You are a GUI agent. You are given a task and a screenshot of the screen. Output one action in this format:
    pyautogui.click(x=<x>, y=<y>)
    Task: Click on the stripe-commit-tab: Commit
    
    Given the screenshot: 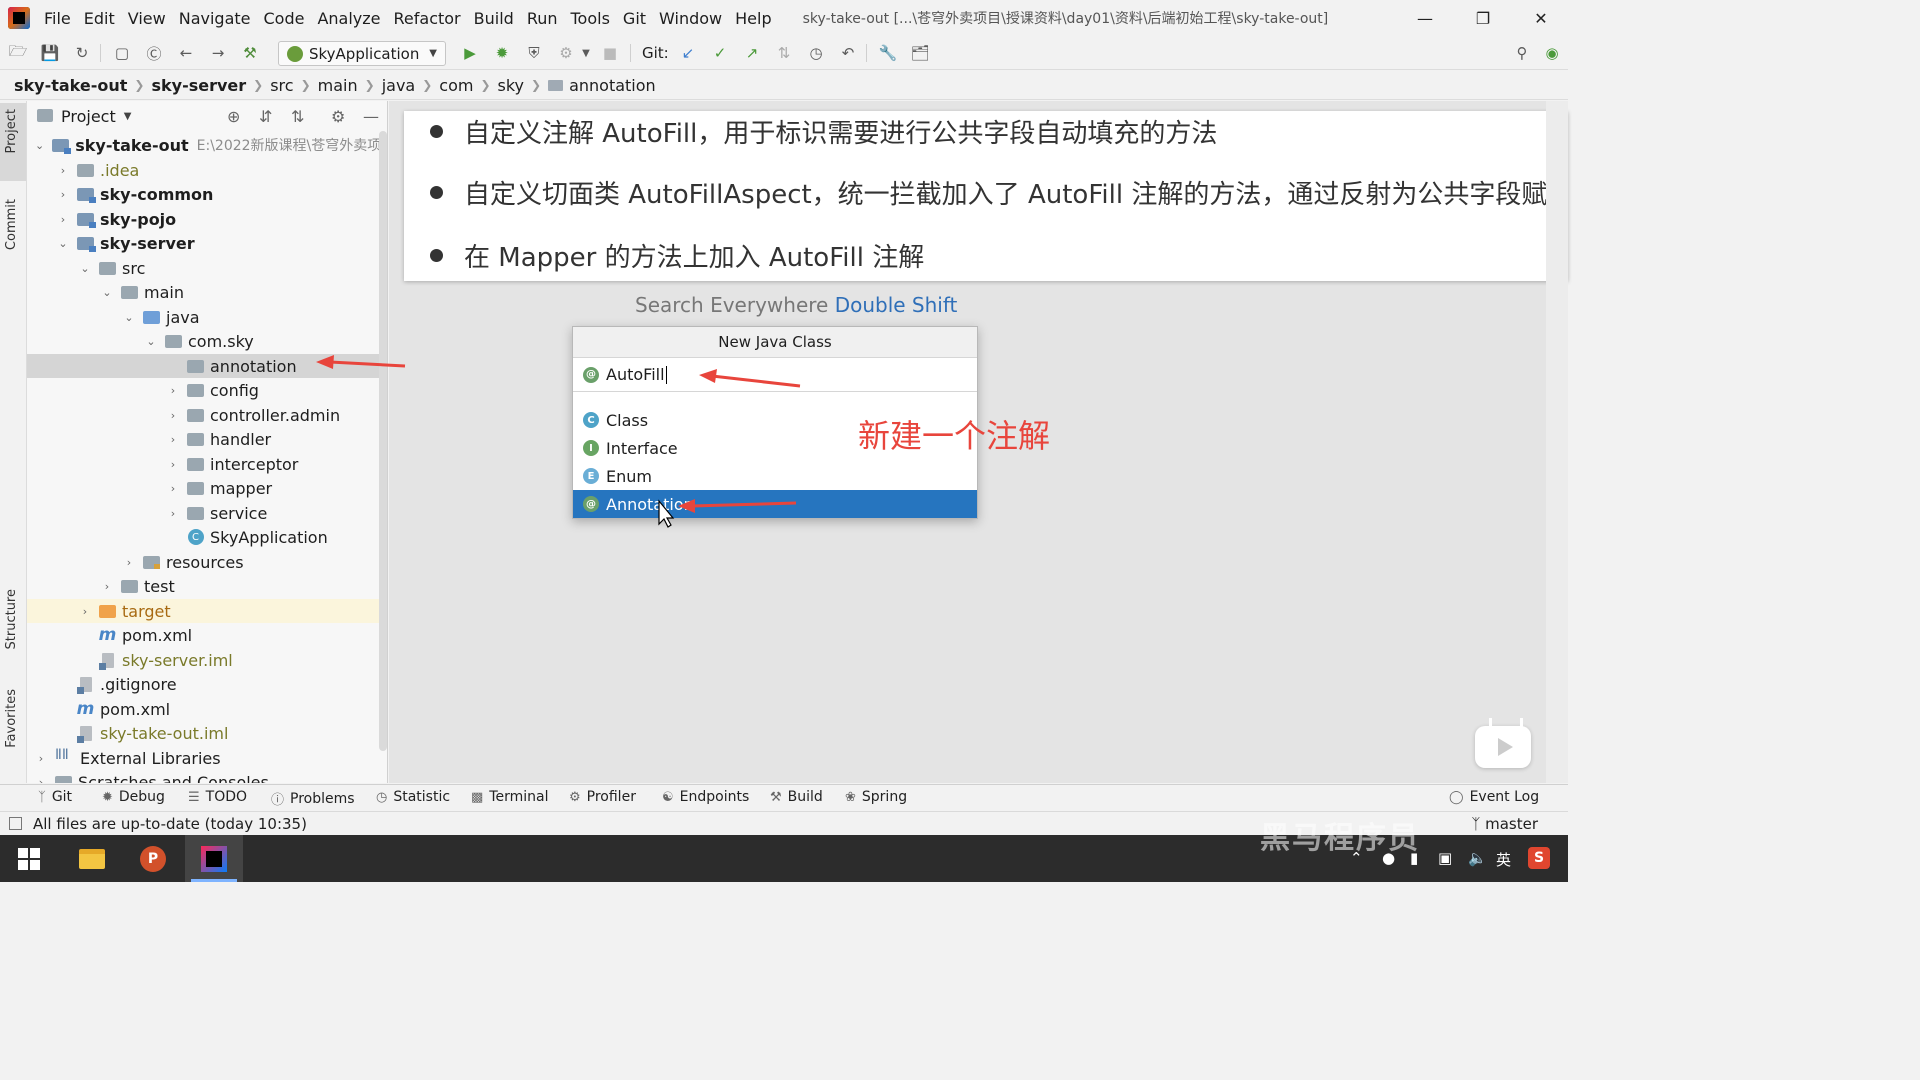 What is the action you would take?
    pyautogui.click(x=14, y=224)
    